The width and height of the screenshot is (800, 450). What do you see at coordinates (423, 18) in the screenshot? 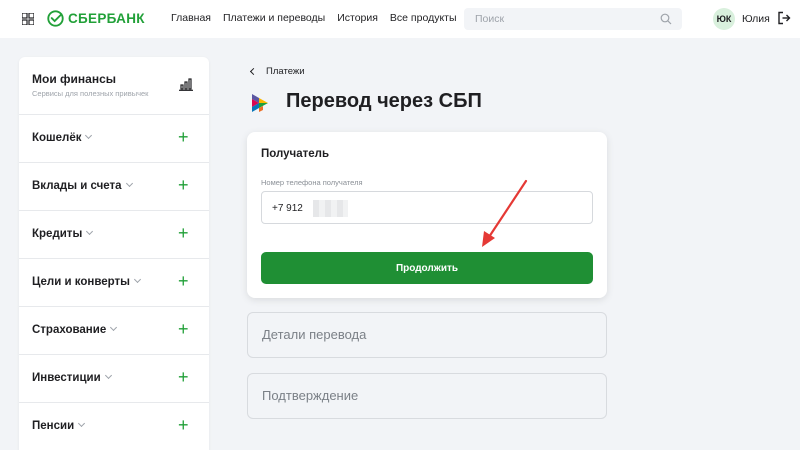
I see `nav-item-all-products: Все продукты` at bounding box center [423, 18].